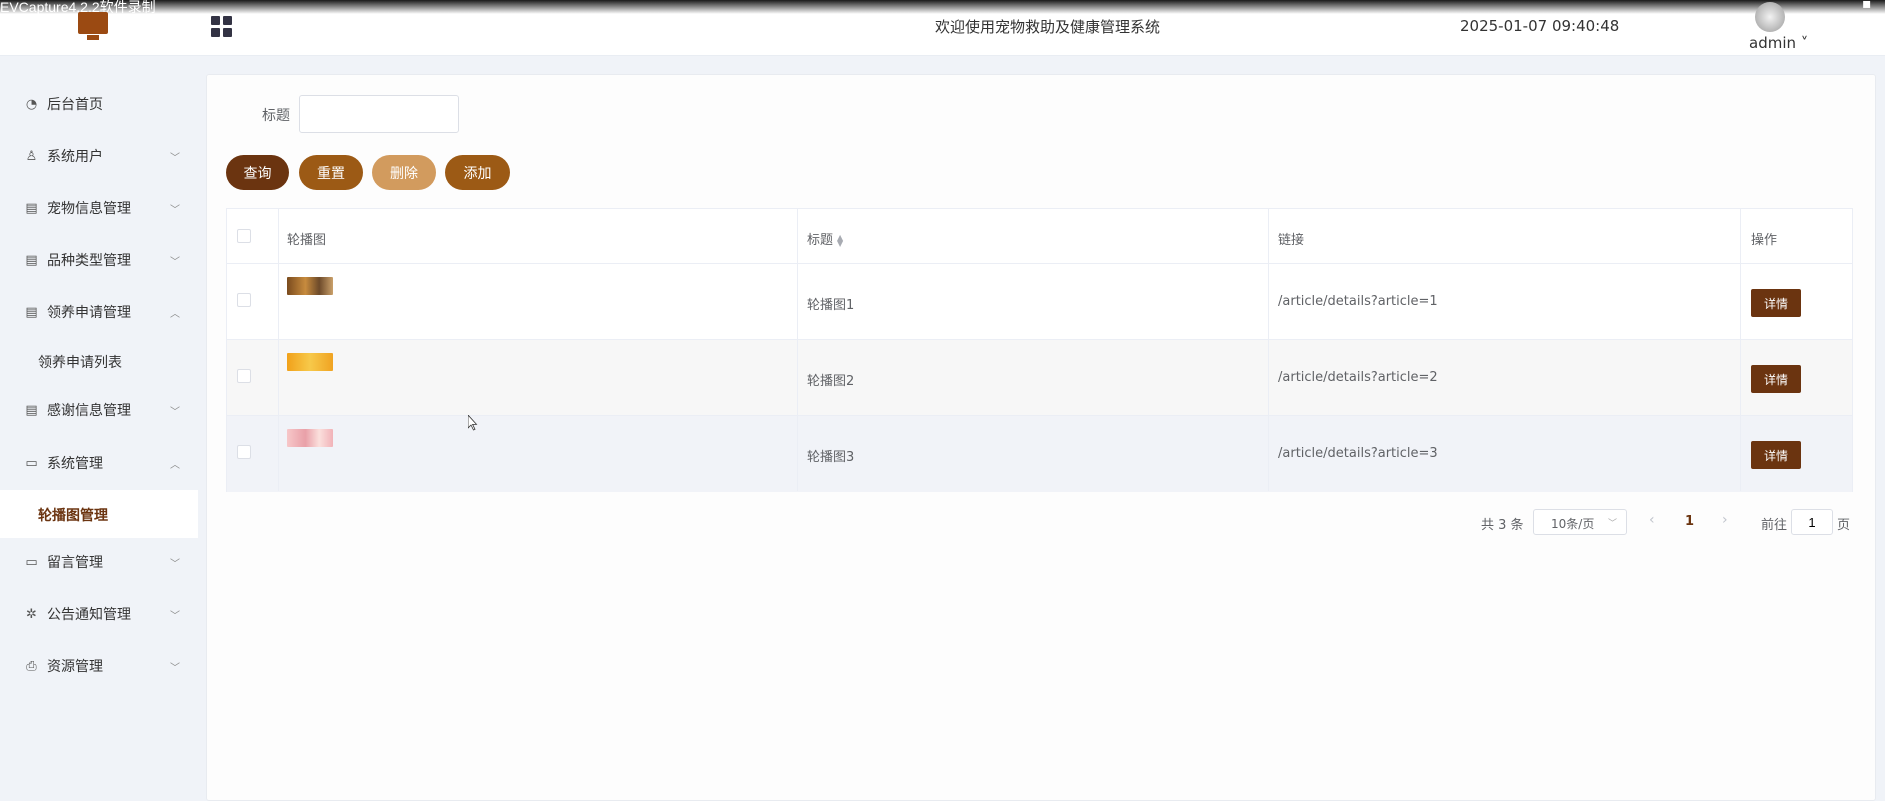 The image size is (1885, 801). What do you see at coordinates (831, 457) in the screenshot?
I see `row-title: 轮播图3` at bounding box center [831, 457].